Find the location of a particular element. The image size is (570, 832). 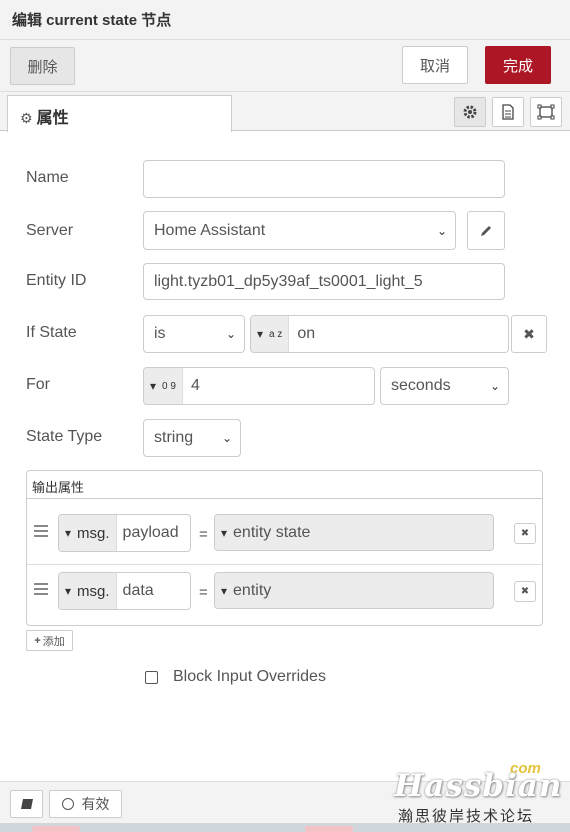

server-value: Home Assistant is located at coordinates (210, 230).